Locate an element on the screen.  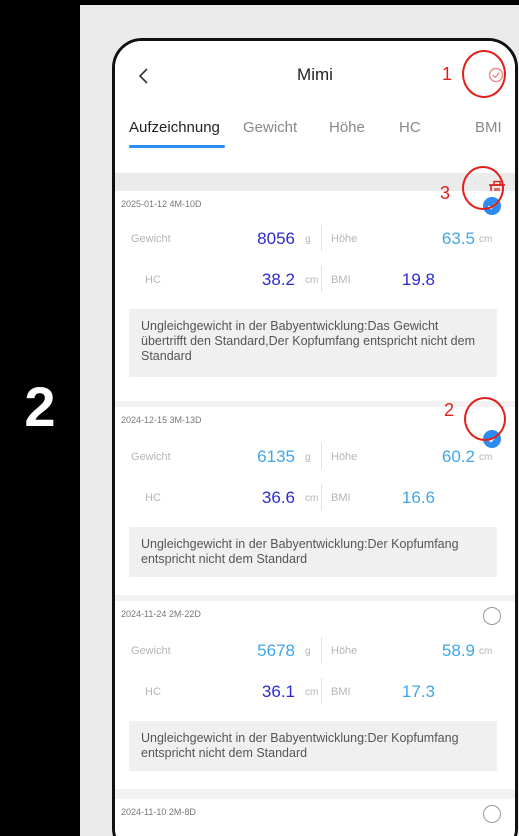
record-date: 2024-11-24 2M-22D is located at coordinates (161, 614).